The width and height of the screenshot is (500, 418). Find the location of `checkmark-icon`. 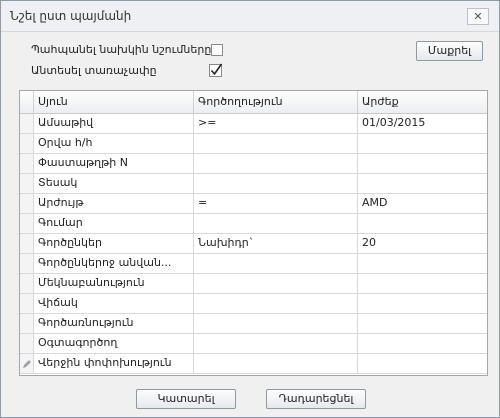

checkmark-icon is located at coordinates (216, 70).